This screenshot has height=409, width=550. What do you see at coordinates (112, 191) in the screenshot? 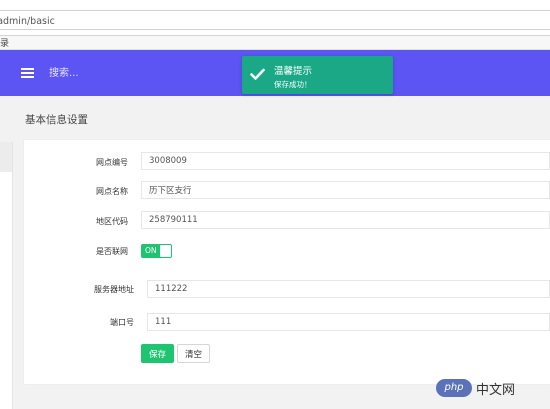
I see `label-branch-name: 网点名称` at bounding box center [112, 191].